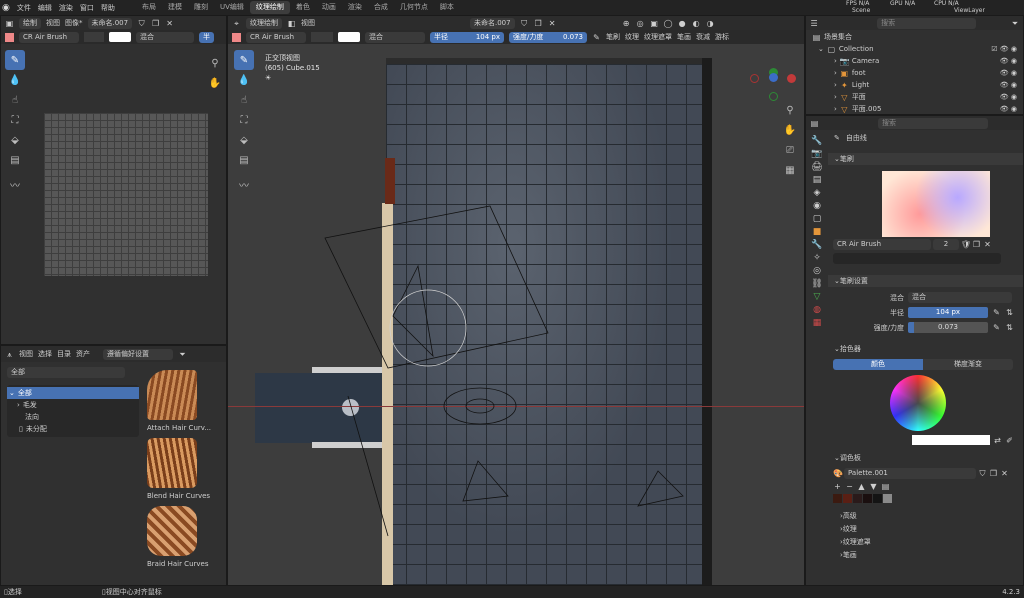 The height and width of the screenshot is (598, 1024). What do you see at coordinates (790, 170) in the screenshot?
I see `ortho-grid-icon: ▦` at bounding box center [790, 170].